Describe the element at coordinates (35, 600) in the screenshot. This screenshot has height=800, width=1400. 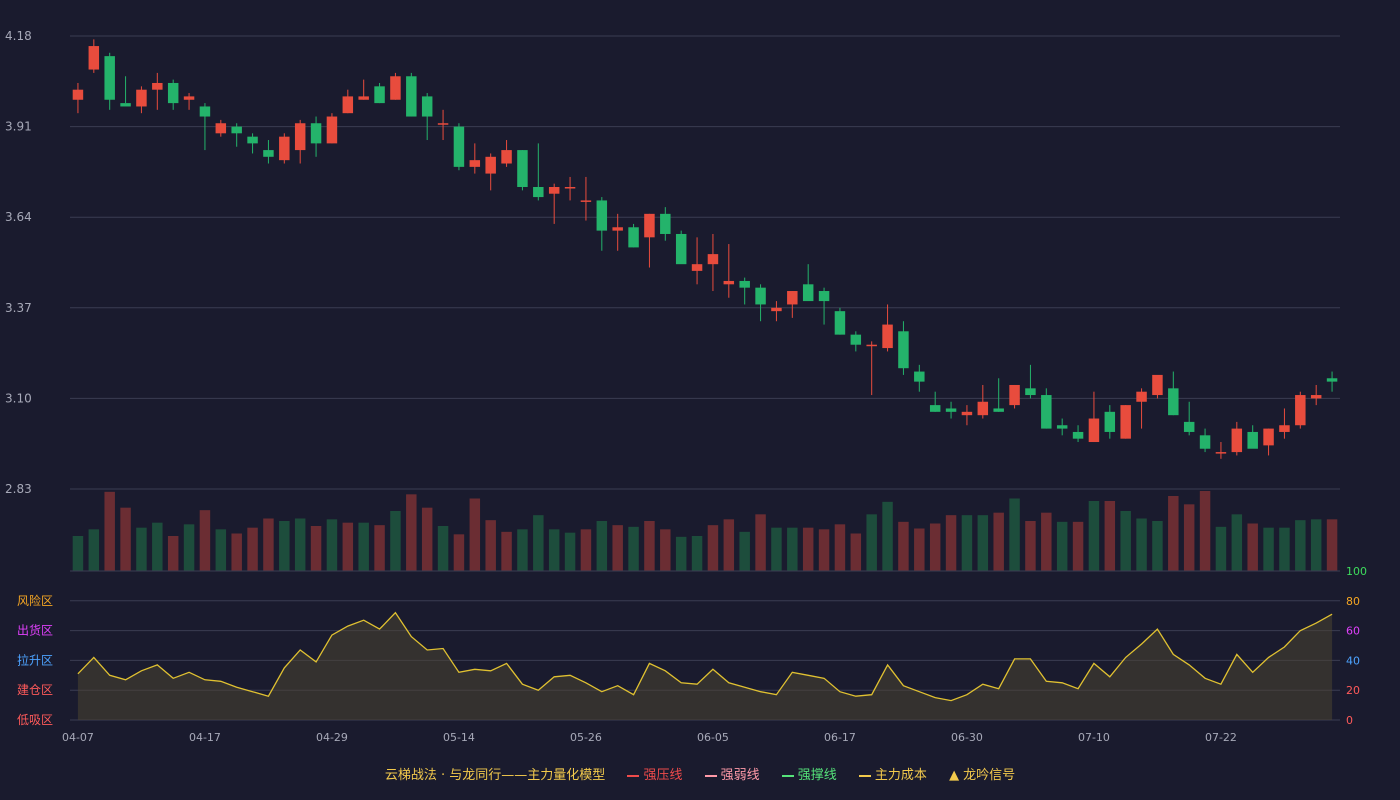
I see `zone-label: 风险区` at that location.